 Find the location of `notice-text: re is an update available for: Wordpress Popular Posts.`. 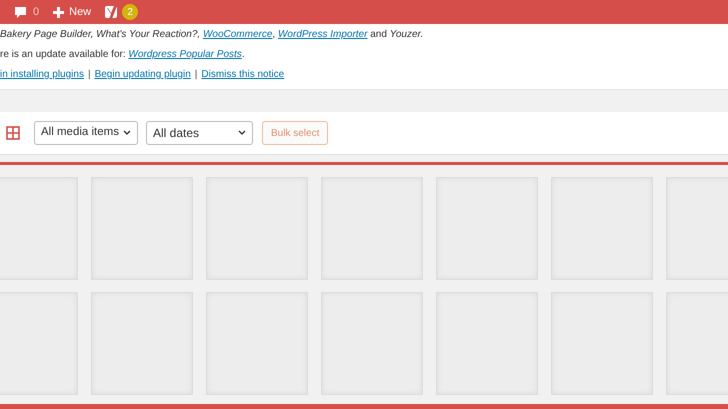

notice-text: re is an update available for: Wordpress Popular Posts. is located at coordinates (123, 54).